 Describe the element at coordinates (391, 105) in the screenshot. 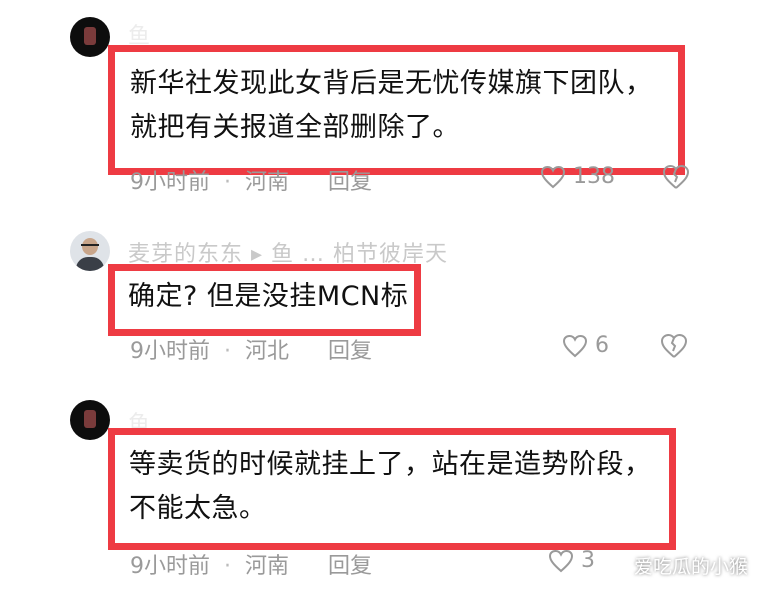

I see `comment-text: 新华社发现此女背后是无忧传媒旗下团队， 就把有关报道全部删除了。` at that location.